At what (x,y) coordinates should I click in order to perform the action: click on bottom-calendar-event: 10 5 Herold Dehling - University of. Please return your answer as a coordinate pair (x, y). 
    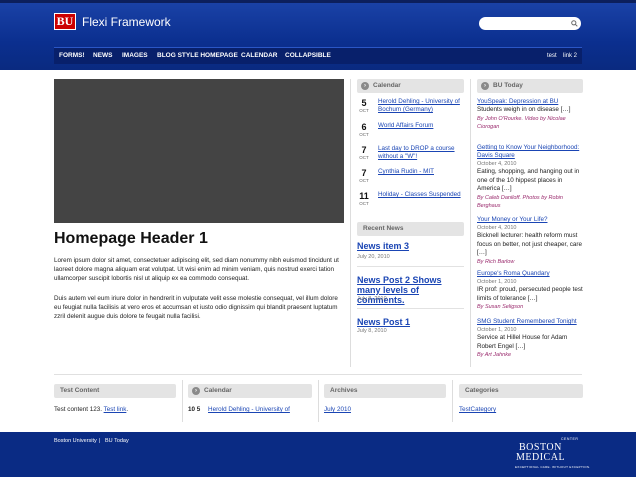
    Looking at the image, I should click on (239, 410).